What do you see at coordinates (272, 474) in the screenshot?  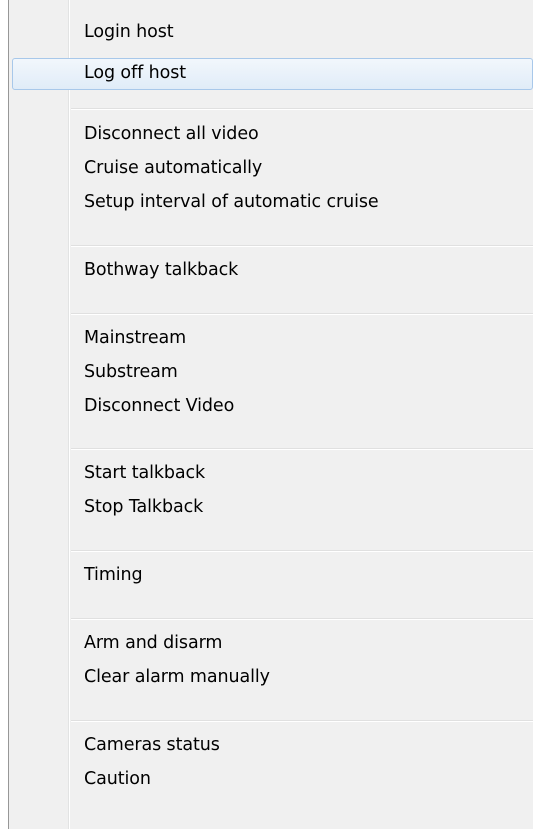 I see `menu-item-start-talkback: Start talkback` at bounding box center [272, 474].